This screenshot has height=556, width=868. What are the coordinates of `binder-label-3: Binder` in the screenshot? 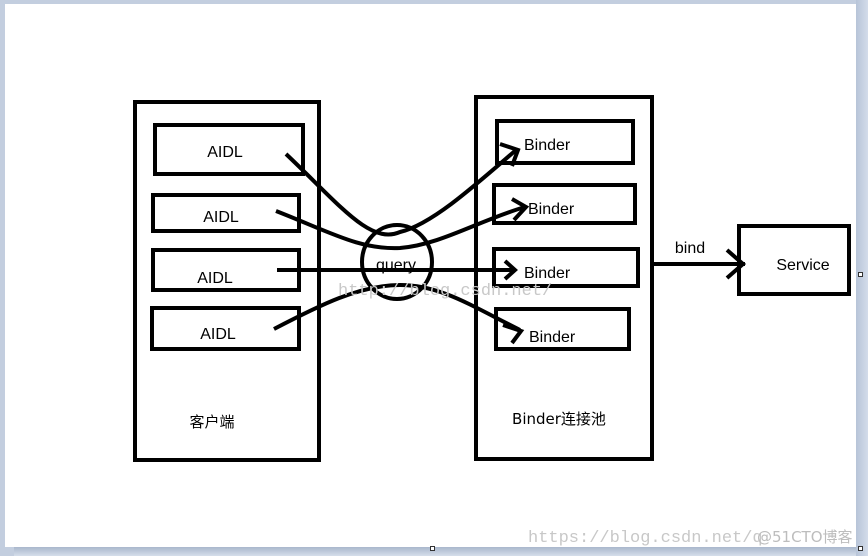 It's located at (547, 273).